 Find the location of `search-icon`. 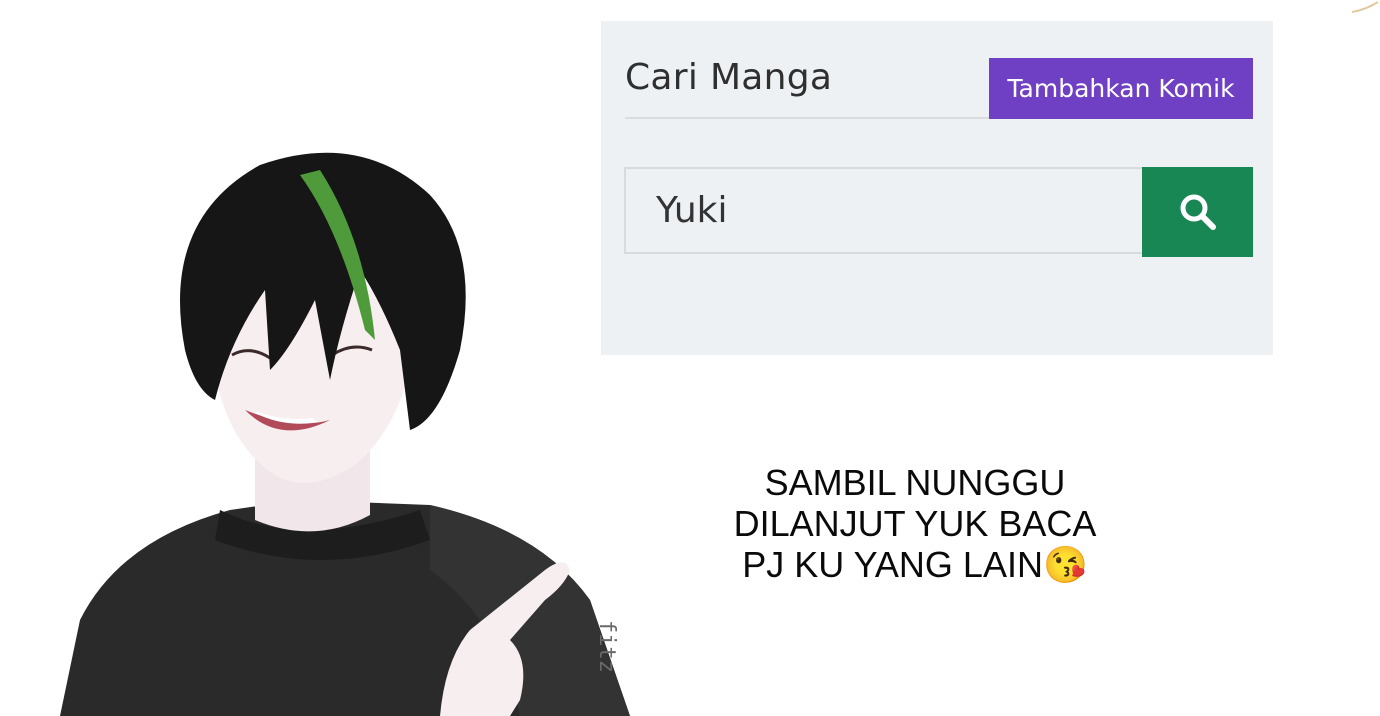

search-icon is located at coordinates (1198, 212).